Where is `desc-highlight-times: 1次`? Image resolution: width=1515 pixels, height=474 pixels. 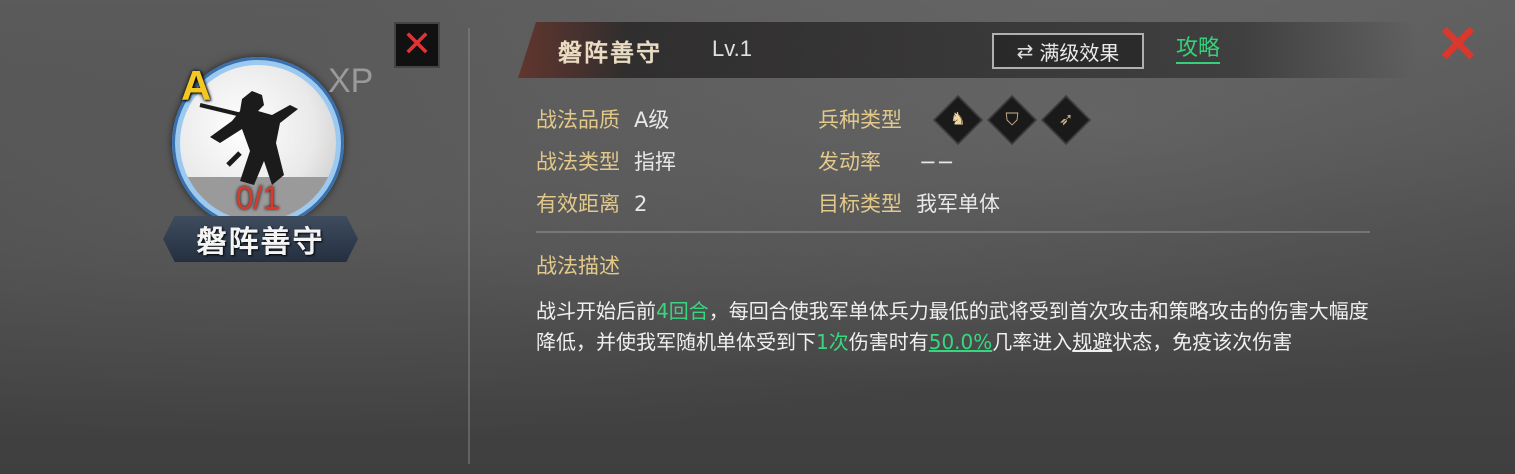 desc-highlight-times: 1次 is located at coordinates (832, 342).